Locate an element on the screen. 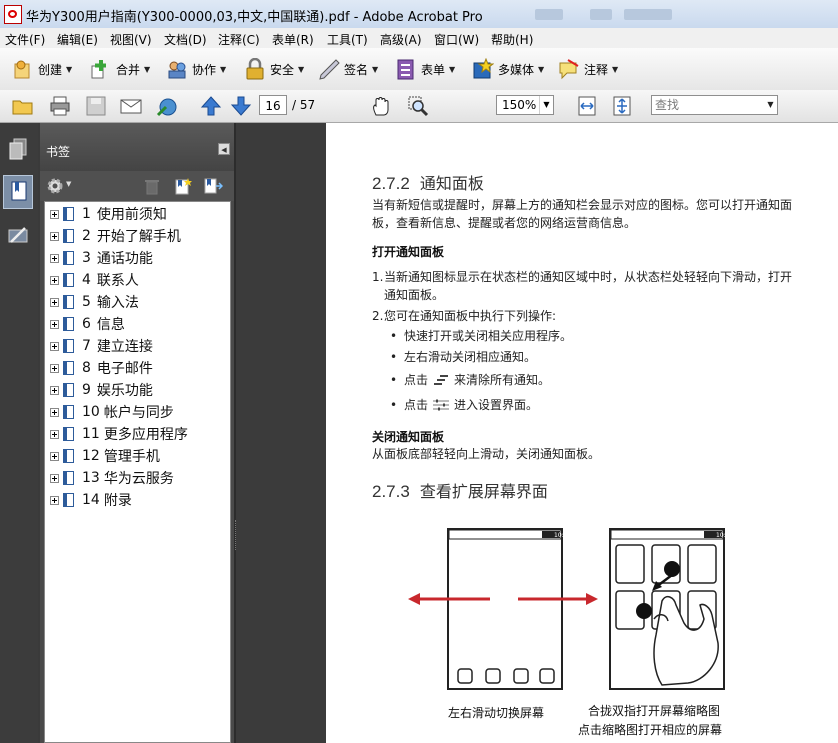 The height and width of the screenshot is (743, 838). menu-file: 文件(F) is located at coordinates (25, 39).